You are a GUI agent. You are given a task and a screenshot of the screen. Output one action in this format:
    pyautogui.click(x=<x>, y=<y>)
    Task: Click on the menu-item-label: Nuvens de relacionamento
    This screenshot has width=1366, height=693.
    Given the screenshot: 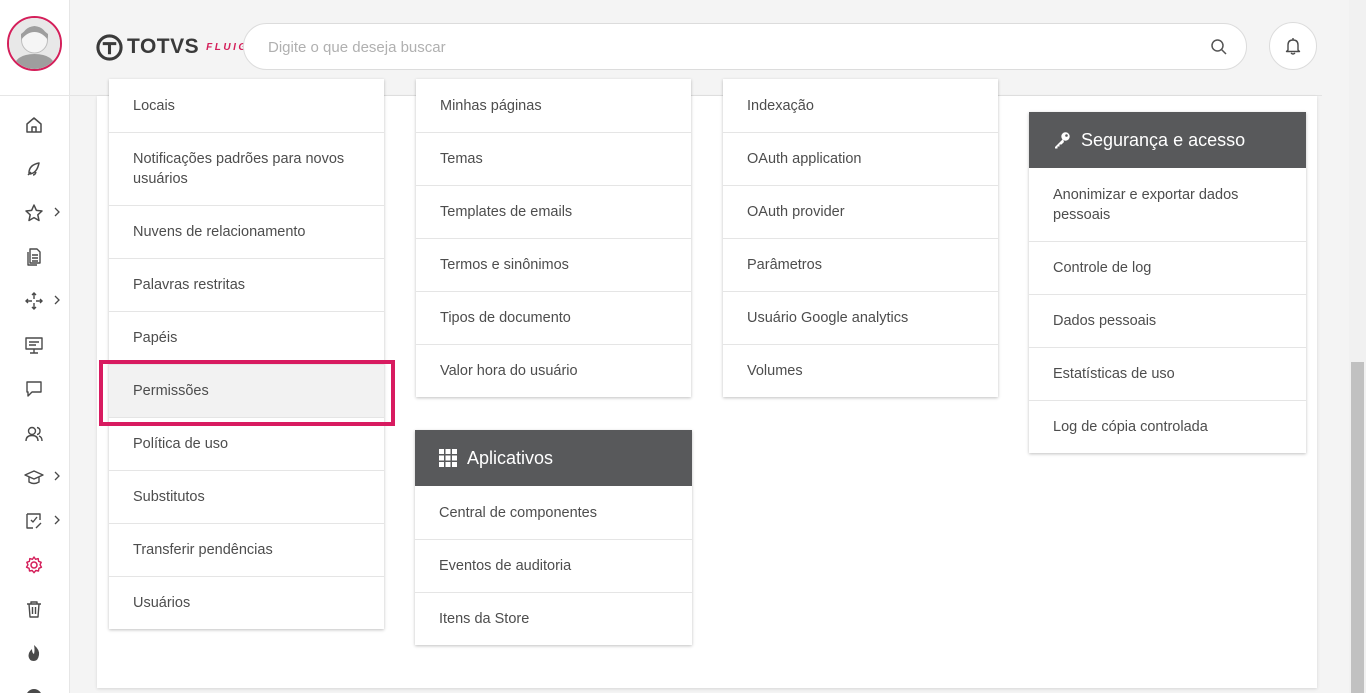 What is the action you would take?
    pyautogui.click(x=219, y=232)
    